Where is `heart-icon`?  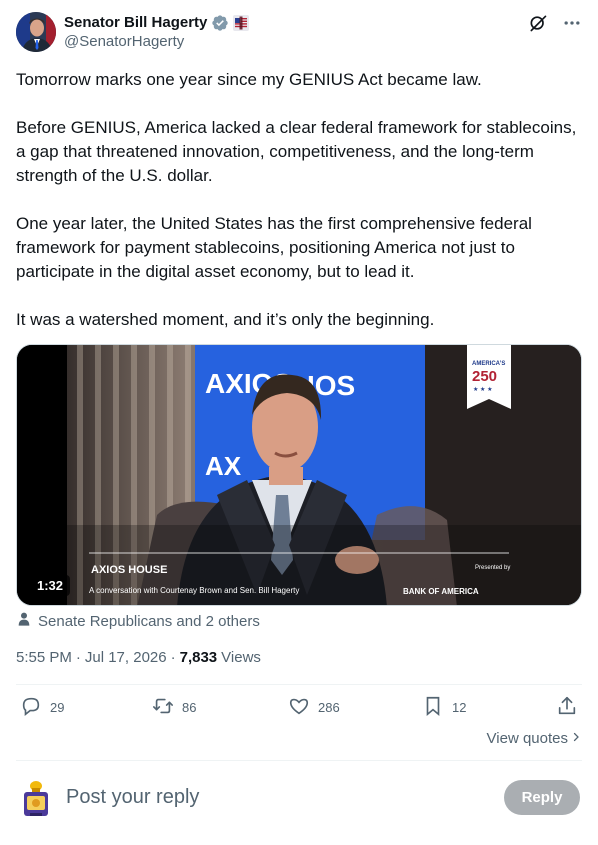 heart-icon is located at coordinates (299, 707).